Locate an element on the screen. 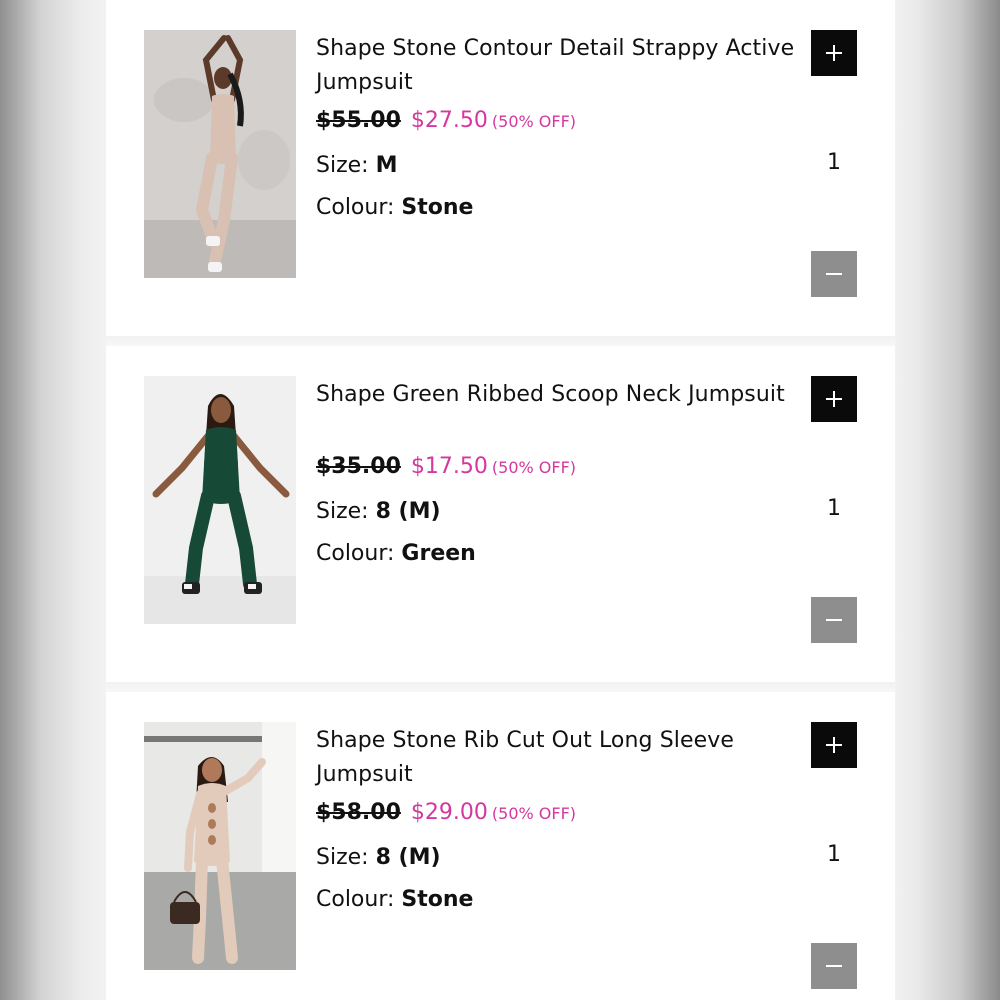 This screenshot has width=1000, height=1000. original-price: $35.00 is located at coordinates (358, 466).